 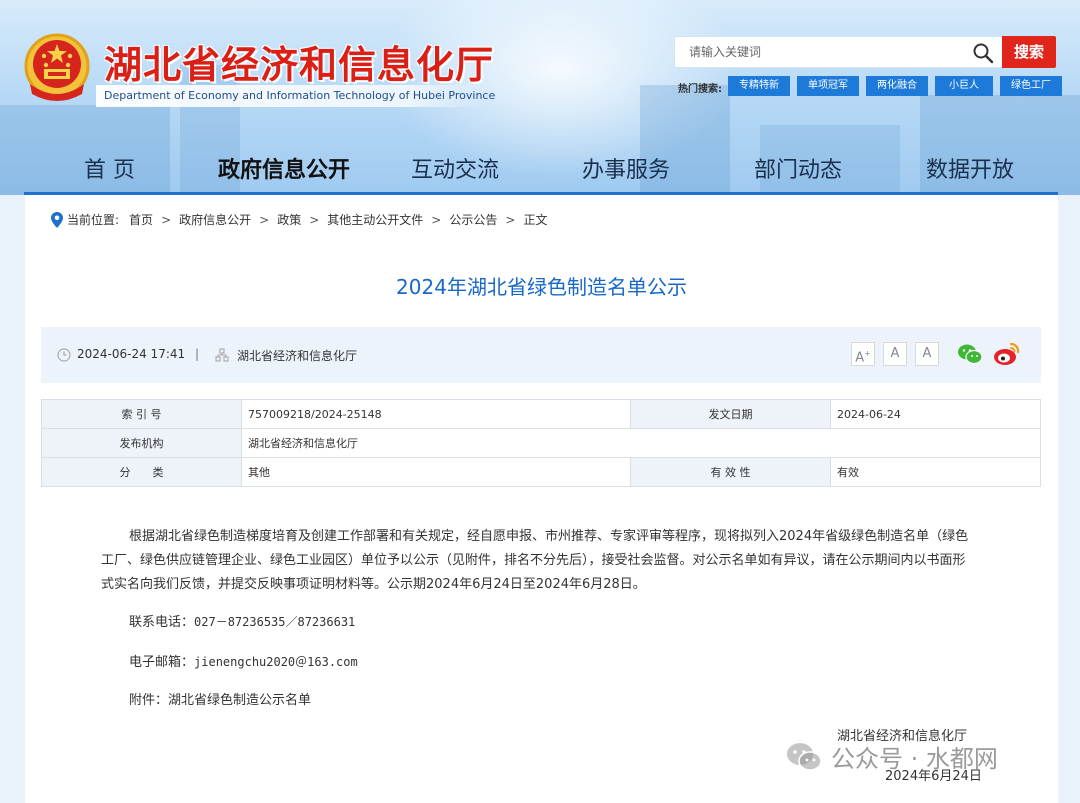 What do you see at coordinates (1029, 52) in the screenshot?
I see `search-button: 搜索` at bounding box center [1029, 52].